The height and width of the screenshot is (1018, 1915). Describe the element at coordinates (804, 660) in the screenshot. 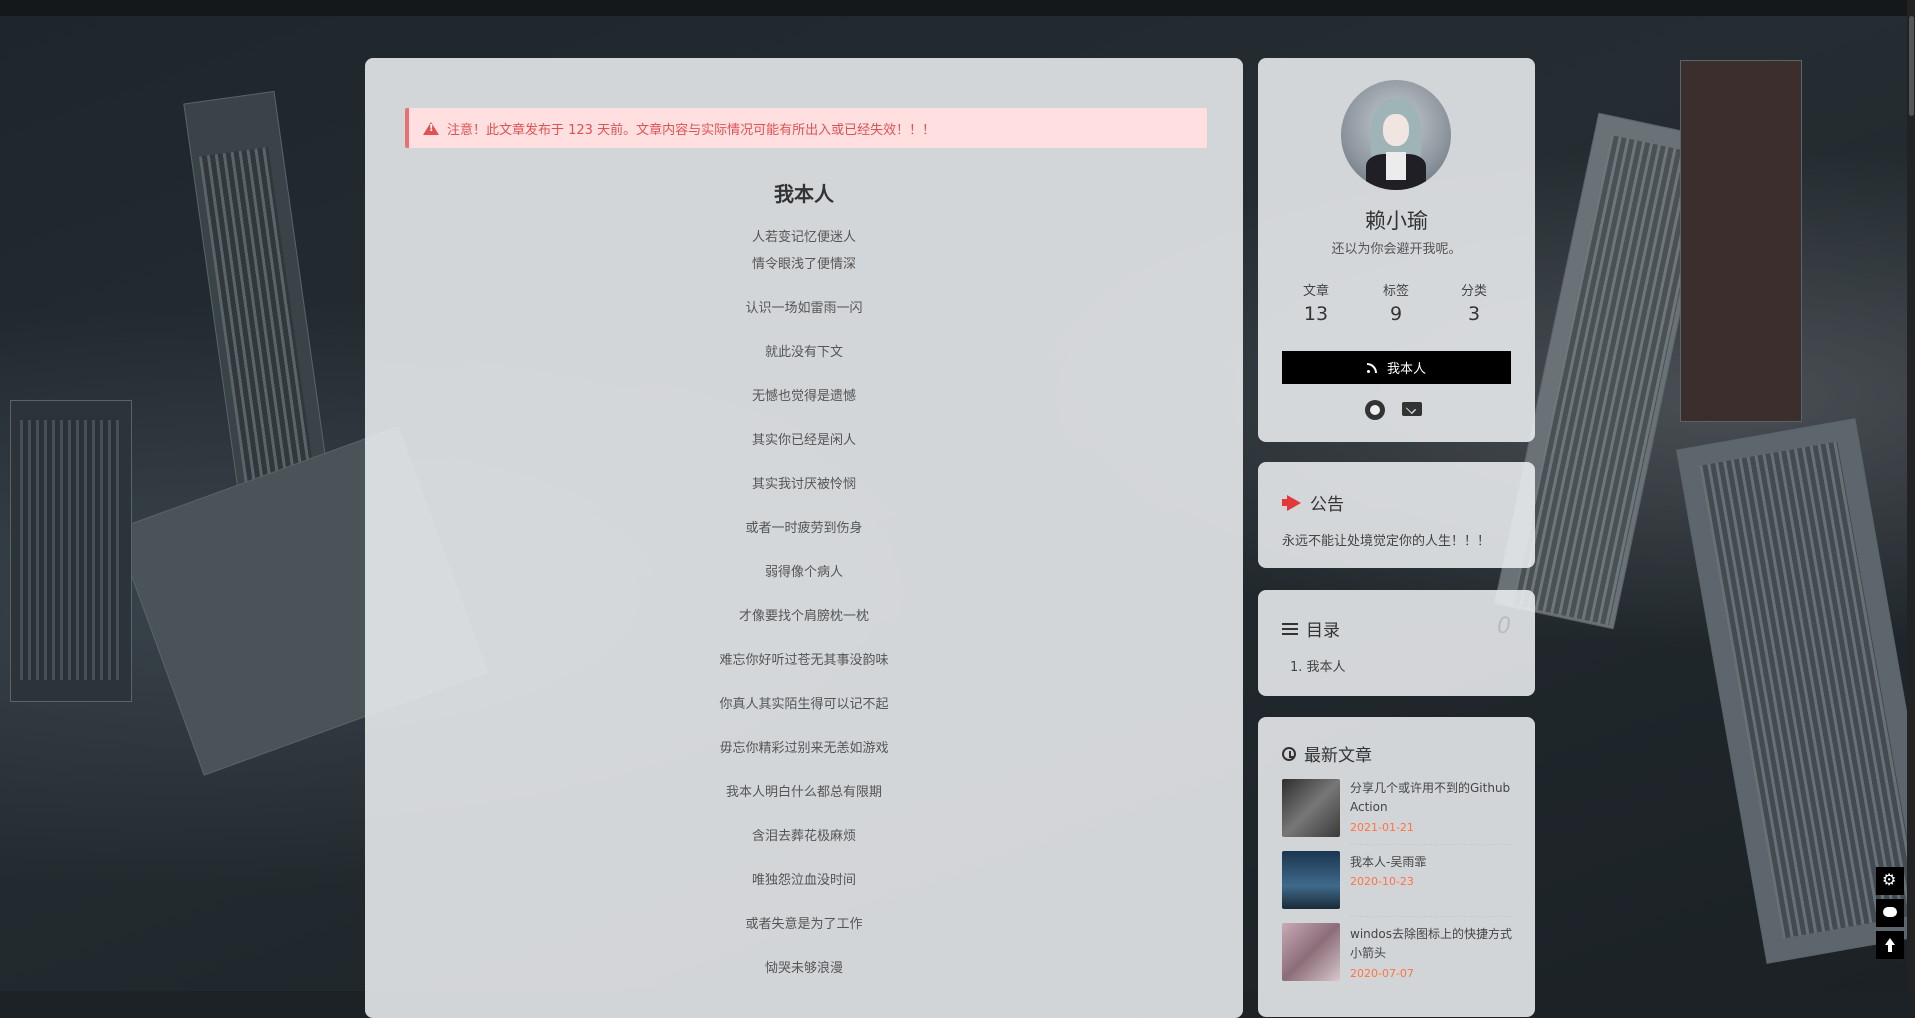

I see `lyric-line: 难忘你好听过苍无其事没韵味` at that location.